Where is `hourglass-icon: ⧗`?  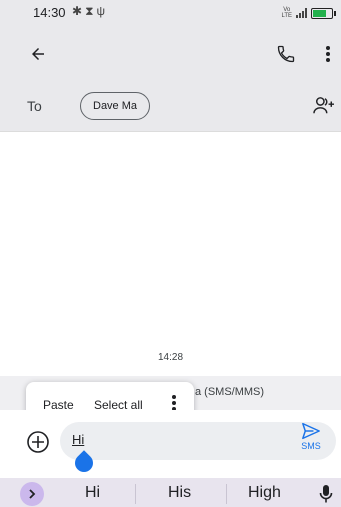 hourglass-icon: ⧗ is located at coordinates (91, 11).